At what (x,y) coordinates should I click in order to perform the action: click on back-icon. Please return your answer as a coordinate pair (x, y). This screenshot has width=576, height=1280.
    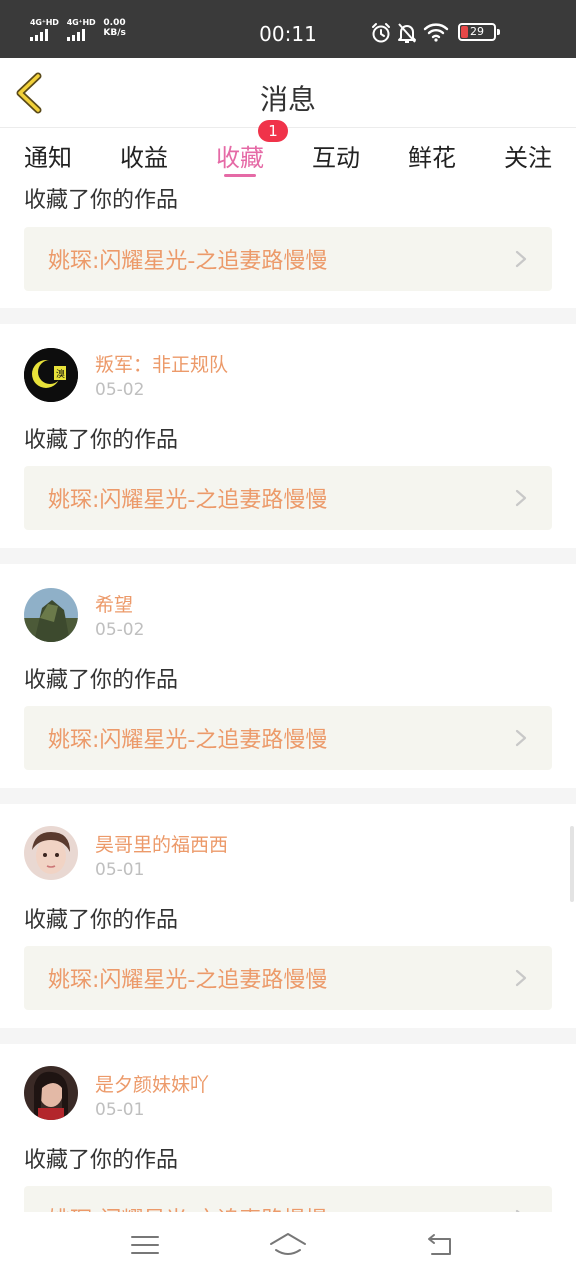
    Looking at the image, I should click on (440, 1245).